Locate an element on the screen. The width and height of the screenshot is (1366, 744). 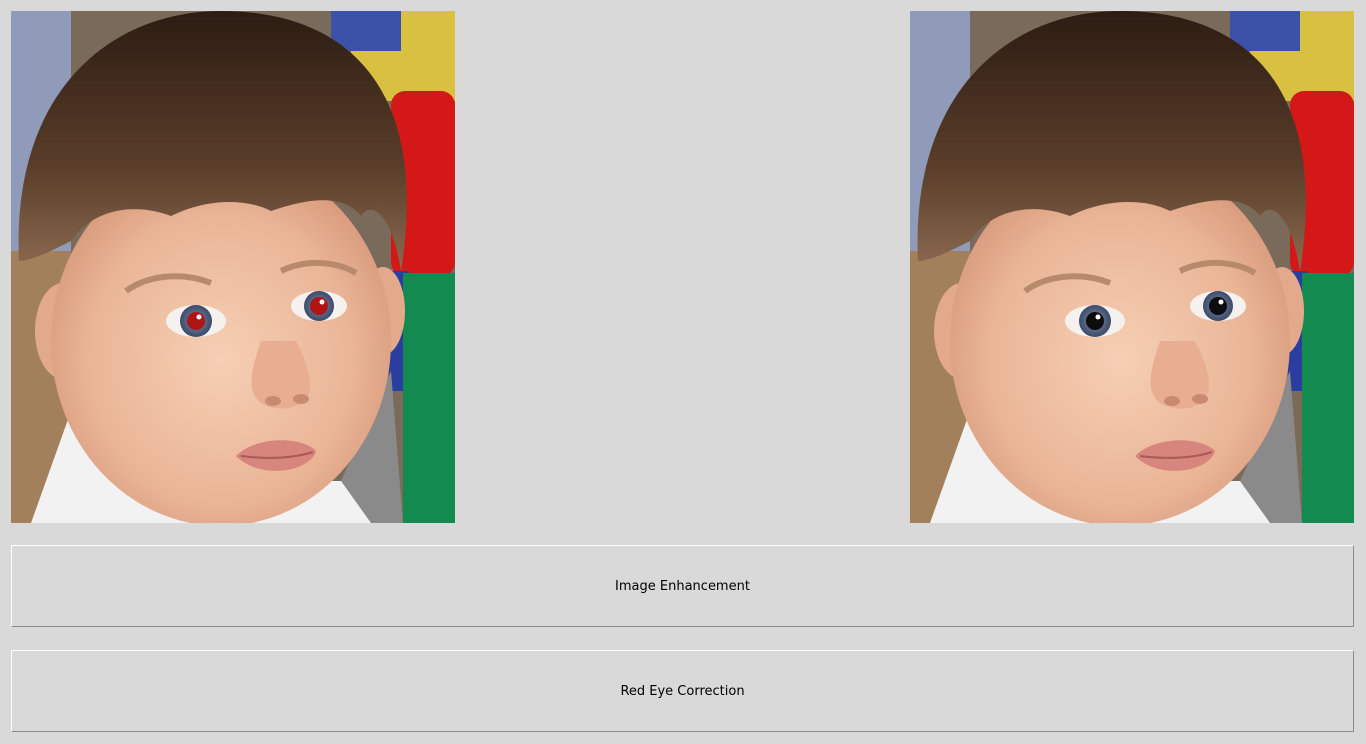
image-enhancement-label: Image Enhancement is located at coordinates (682, 586).